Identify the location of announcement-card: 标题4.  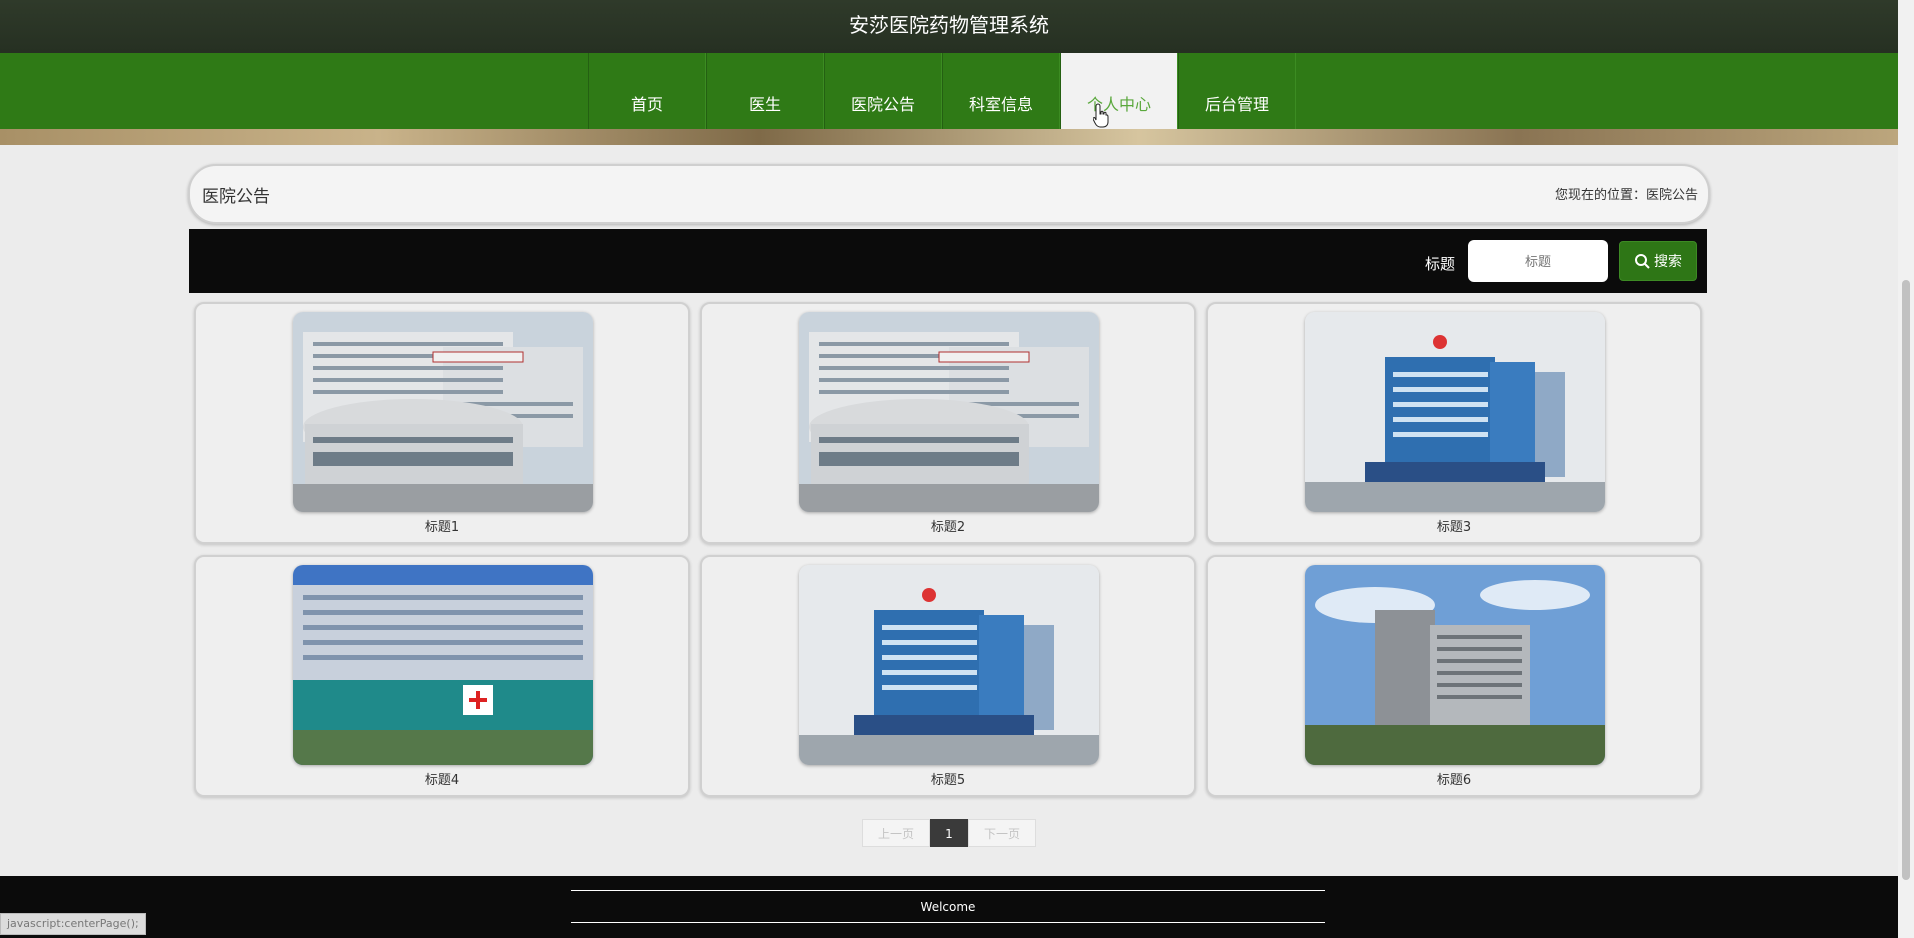
(442, 676).